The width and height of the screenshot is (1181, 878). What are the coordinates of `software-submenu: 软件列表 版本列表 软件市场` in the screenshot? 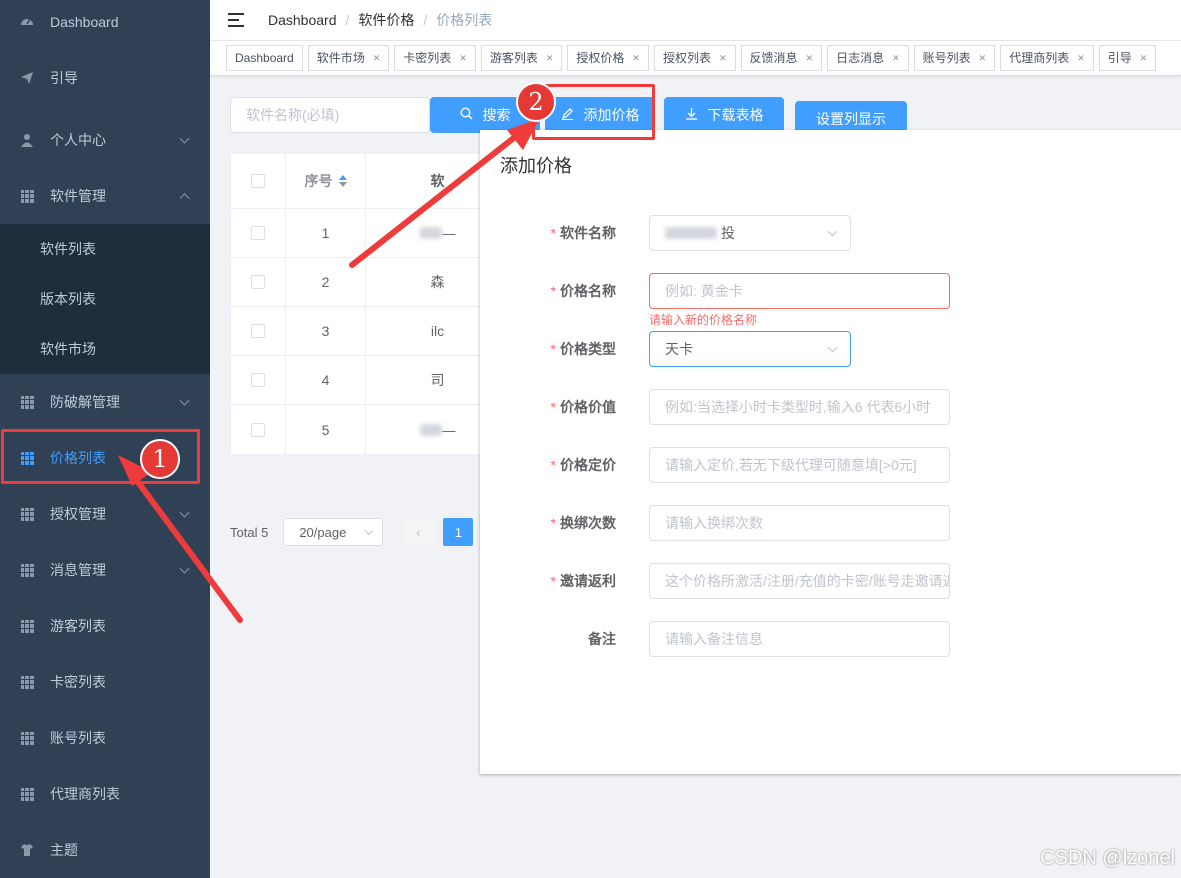 It's located at (105, 299).